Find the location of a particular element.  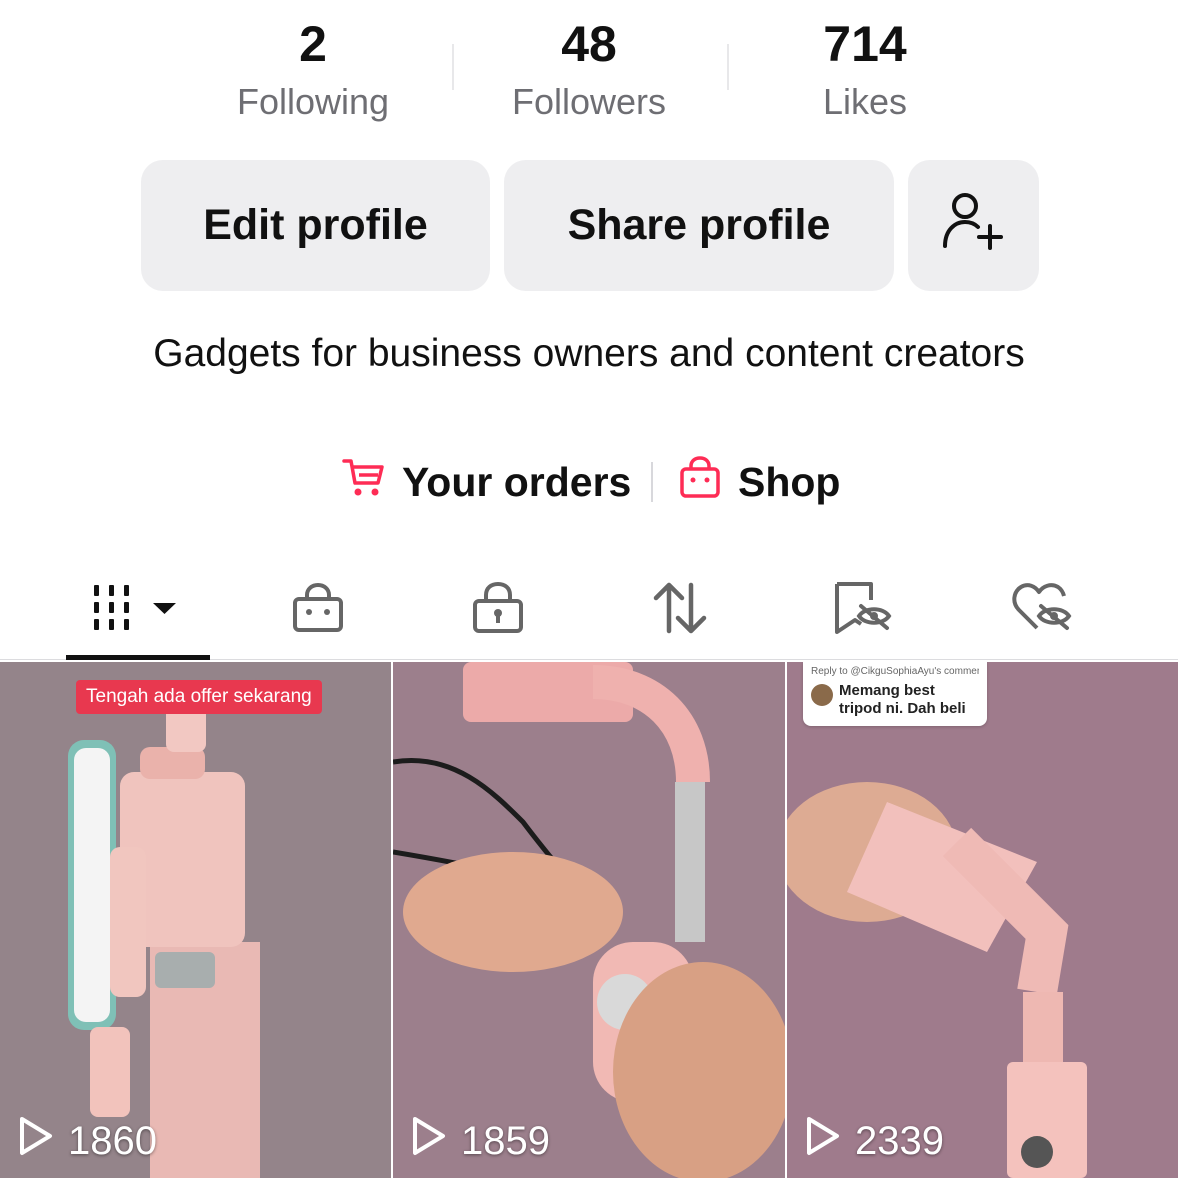

view-count-value: 1859 is located at coordinates (505, 1140).